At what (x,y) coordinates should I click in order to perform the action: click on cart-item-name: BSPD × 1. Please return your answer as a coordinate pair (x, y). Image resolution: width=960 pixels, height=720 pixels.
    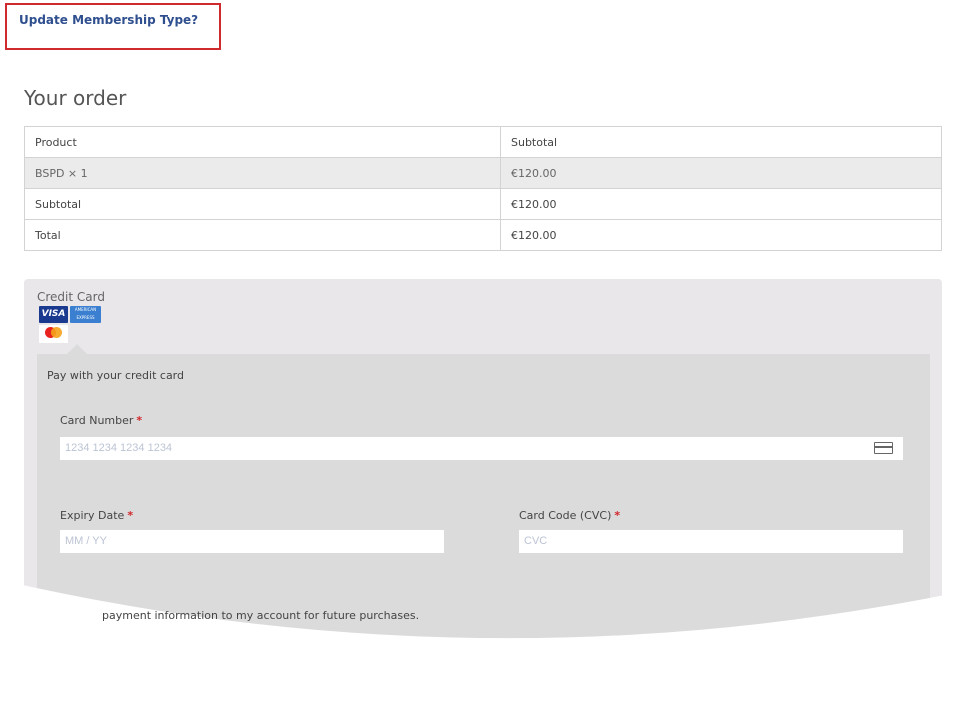
    Looking at the image, I should click on (262, 173).